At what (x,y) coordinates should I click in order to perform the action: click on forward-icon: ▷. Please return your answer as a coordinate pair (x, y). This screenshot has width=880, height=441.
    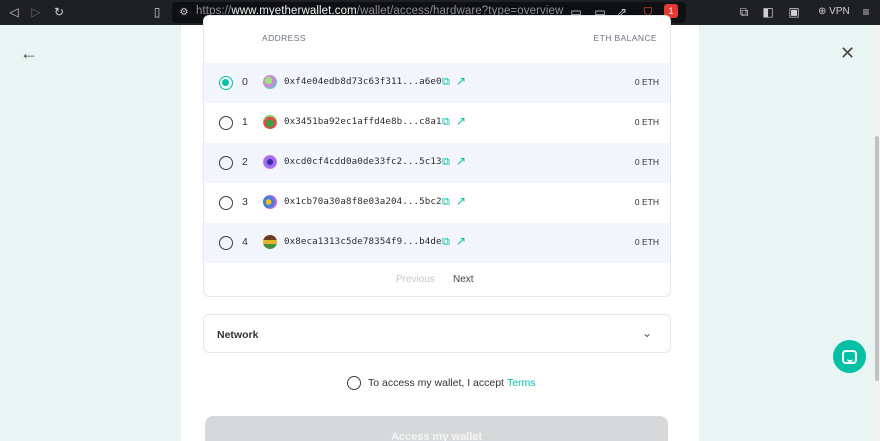
    Looking at the image, I should click on (36, 12).